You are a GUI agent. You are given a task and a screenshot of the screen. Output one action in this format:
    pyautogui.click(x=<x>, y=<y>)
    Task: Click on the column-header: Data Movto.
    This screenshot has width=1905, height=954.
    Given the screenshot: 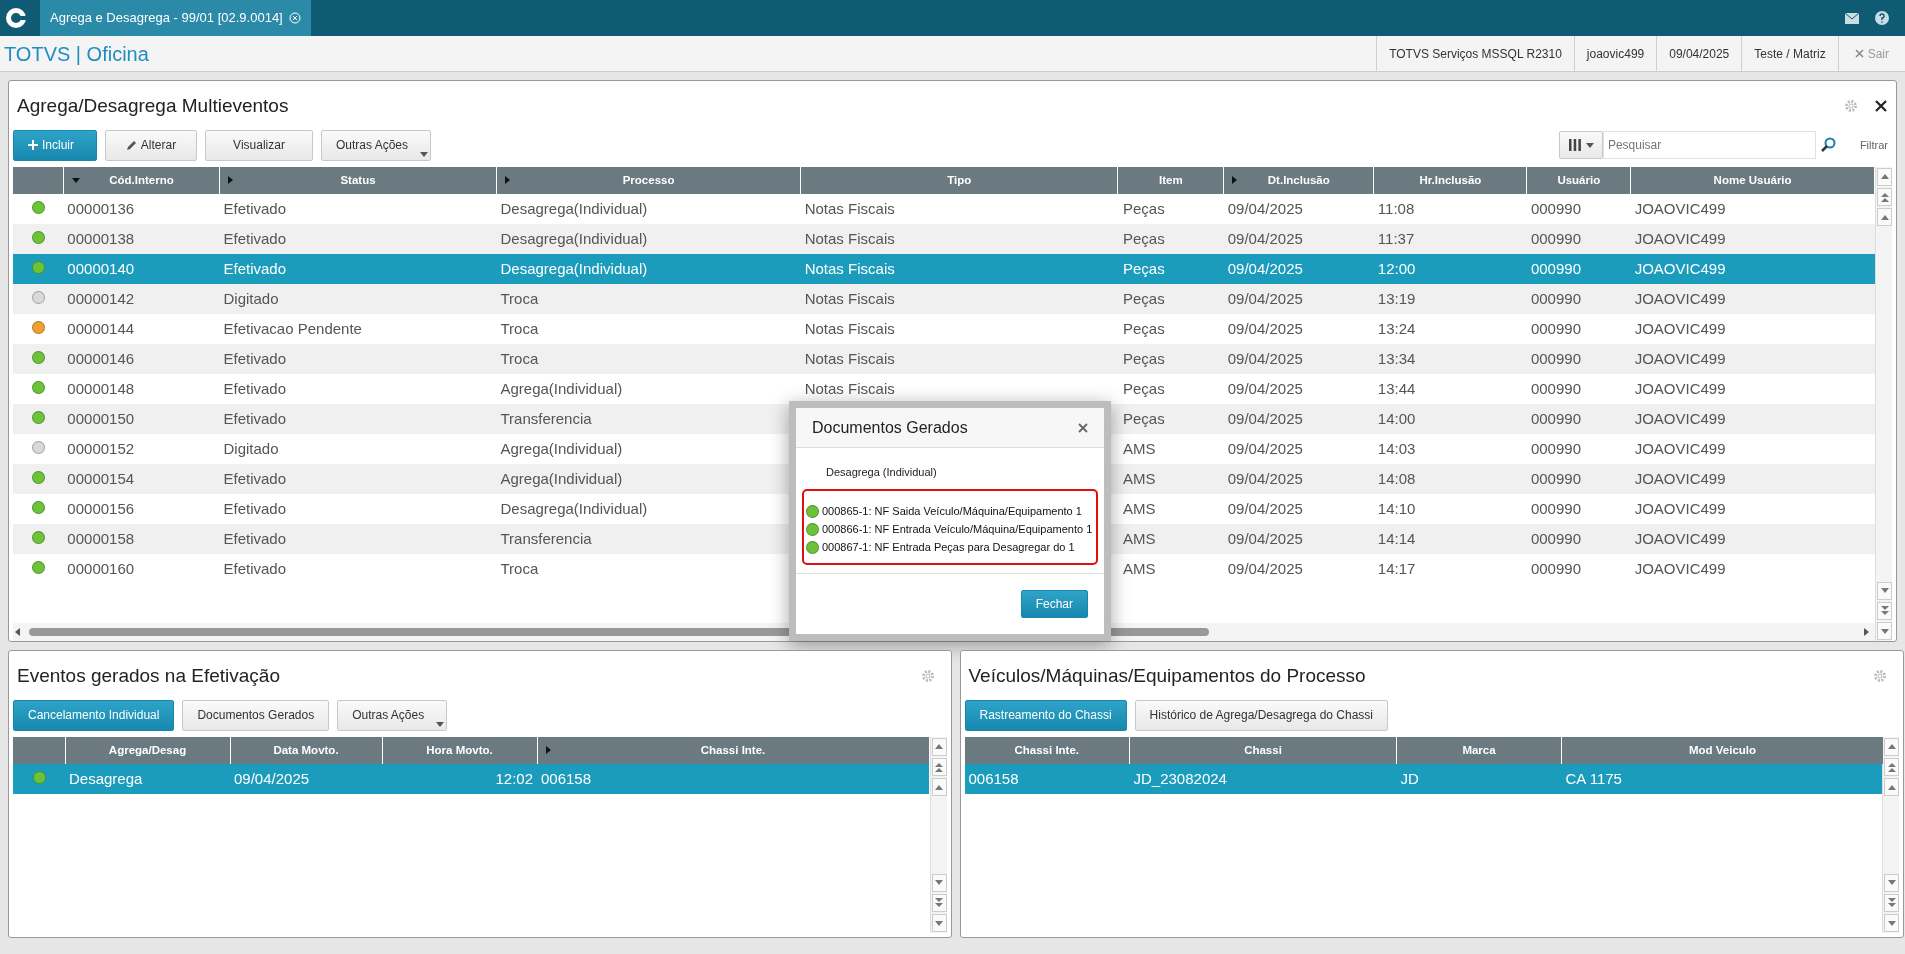 What is the action you would take?
    pyautogui.click(x=306, y=750)
    